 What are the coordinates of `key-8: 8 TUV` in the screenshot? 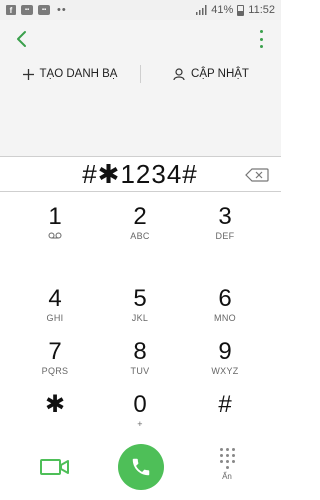 It's located at (140, 359).